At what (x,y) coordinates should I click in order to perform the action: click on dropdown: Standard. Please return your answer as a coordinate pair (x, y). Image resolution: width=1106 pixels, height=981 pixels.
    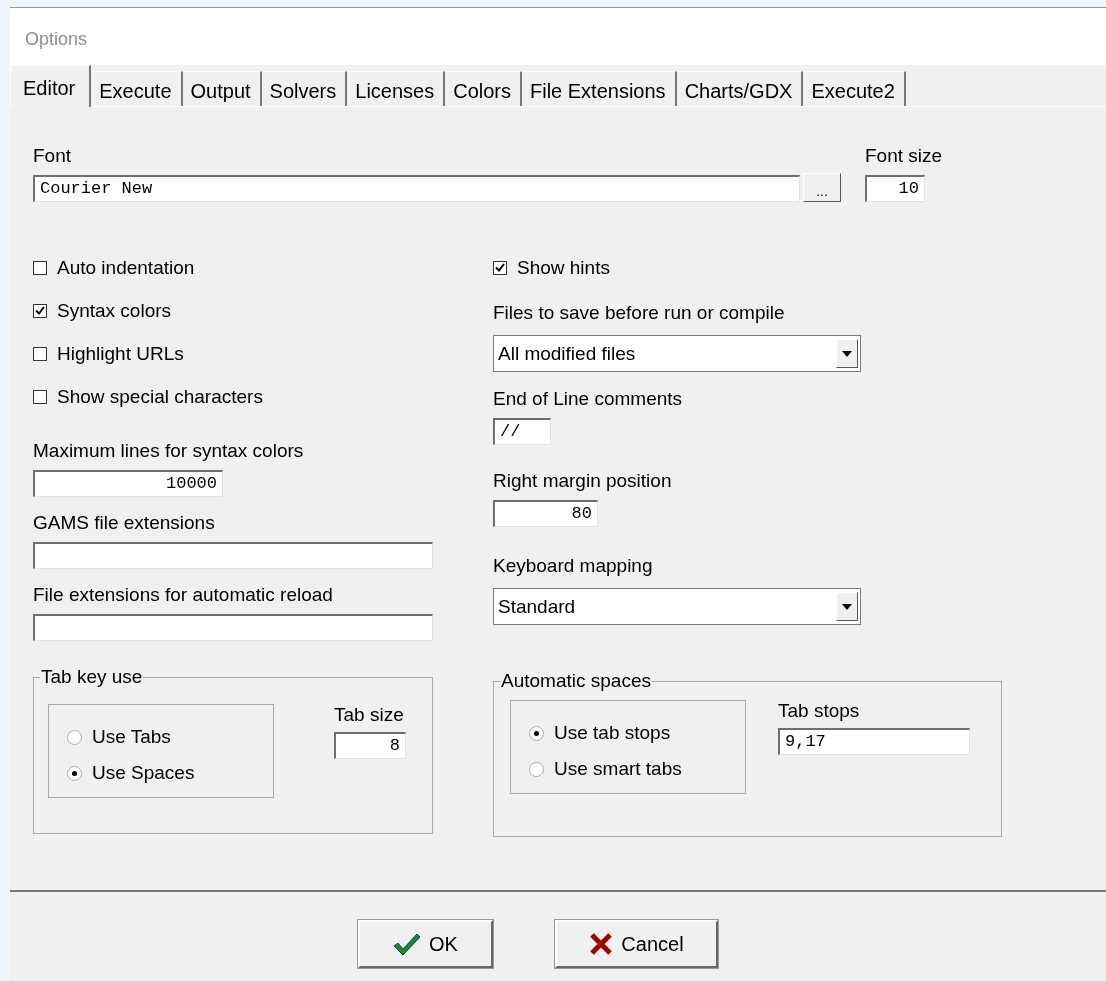
    Looking at the image, I should click on (677, 606).